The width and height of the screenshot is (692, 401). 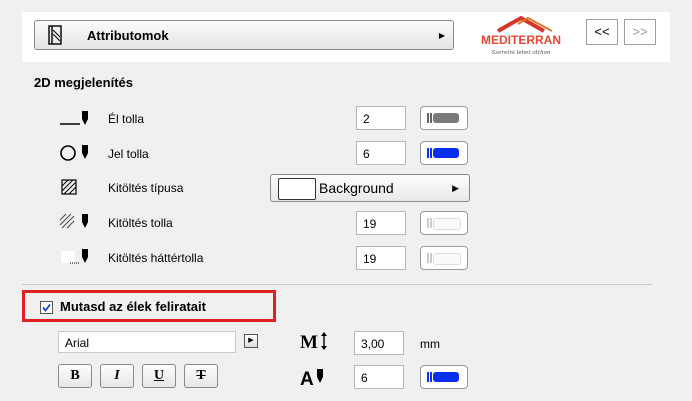 I want to click on font-dropdown-icon: ▶, so click(x=251, y=341).